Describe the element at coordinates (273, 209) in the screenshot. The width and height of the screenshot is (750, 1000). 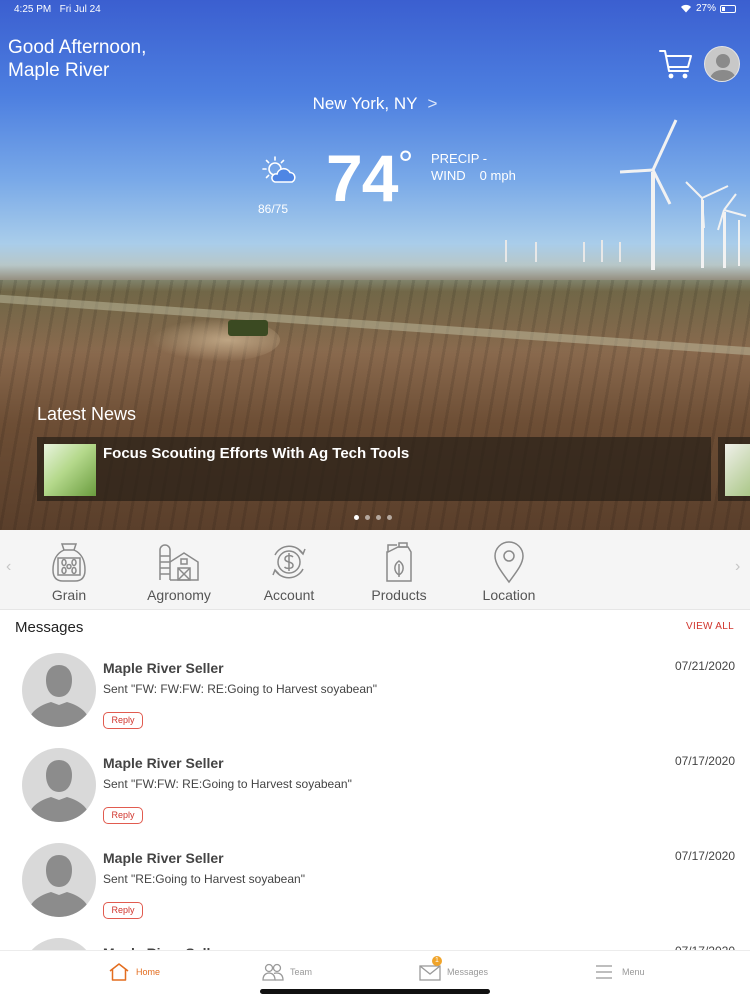
I see `hi-lo-temperature: 86/75` at that location.